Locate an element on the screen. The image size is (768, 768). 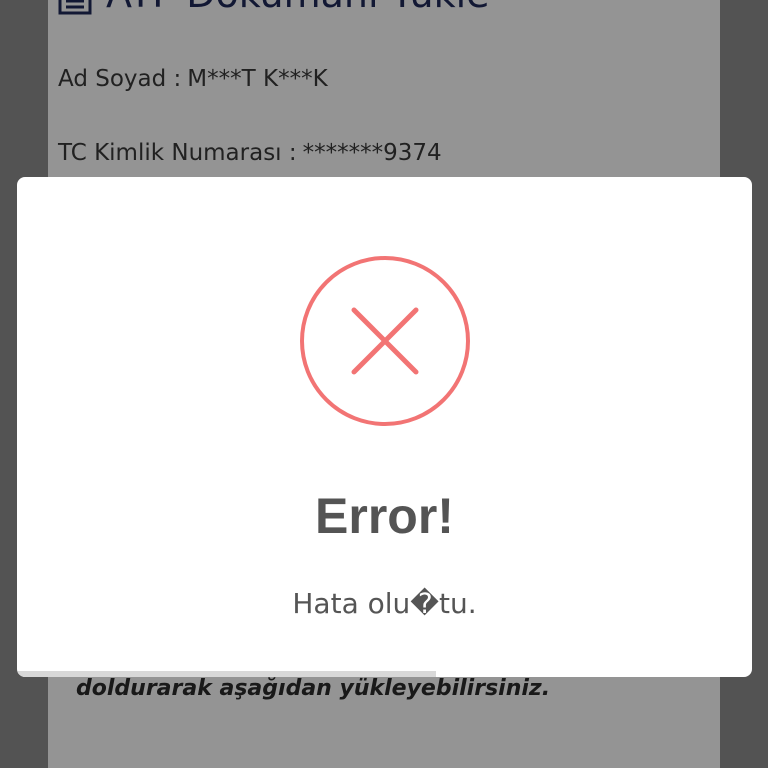
dialog-message: Hata olu�tu. is located at coordinates (384, 603).